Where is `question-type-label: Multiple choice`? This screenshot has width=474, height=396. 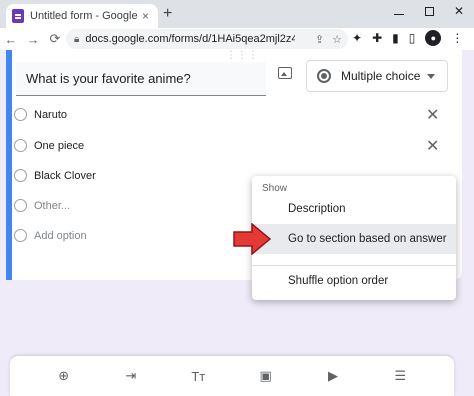 question-type-label: Multiple choice is located at coordinates (381, 76).